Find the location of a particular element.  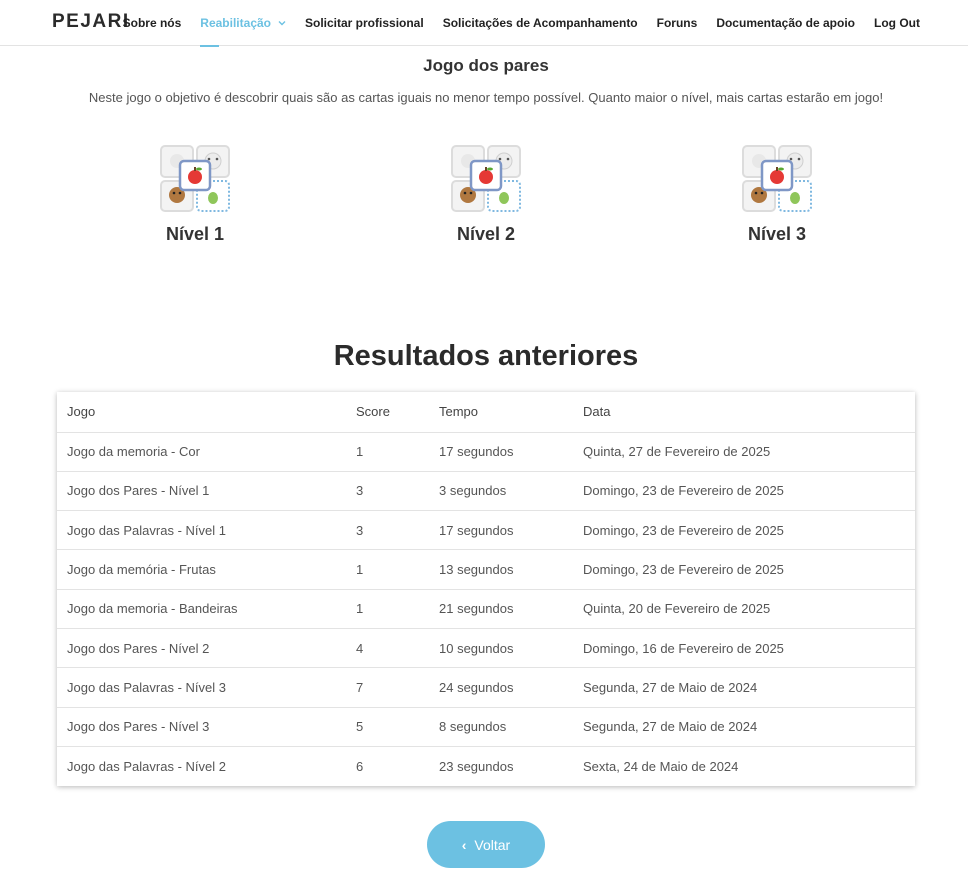

cell-tempo: 3 segundos is located at coordinates (501, 491).